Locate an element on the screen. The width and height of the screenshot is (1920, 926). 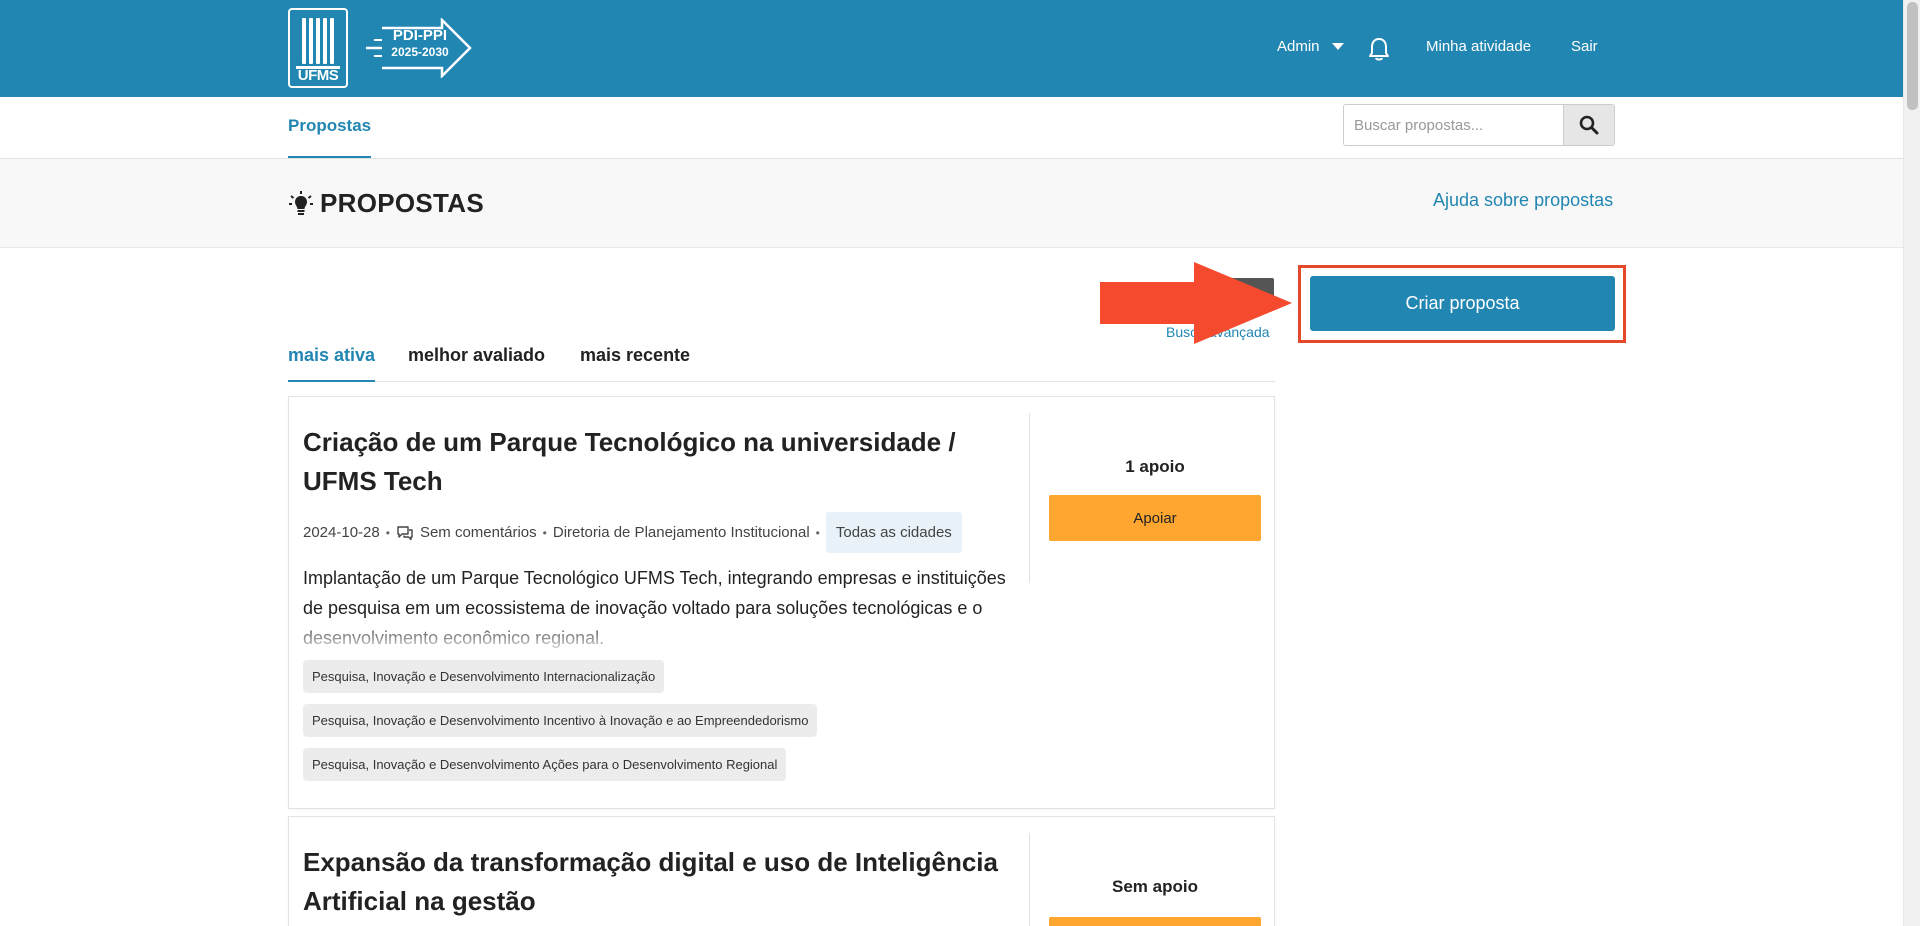
lightbulb-icon is located at coordinates (301, 202).